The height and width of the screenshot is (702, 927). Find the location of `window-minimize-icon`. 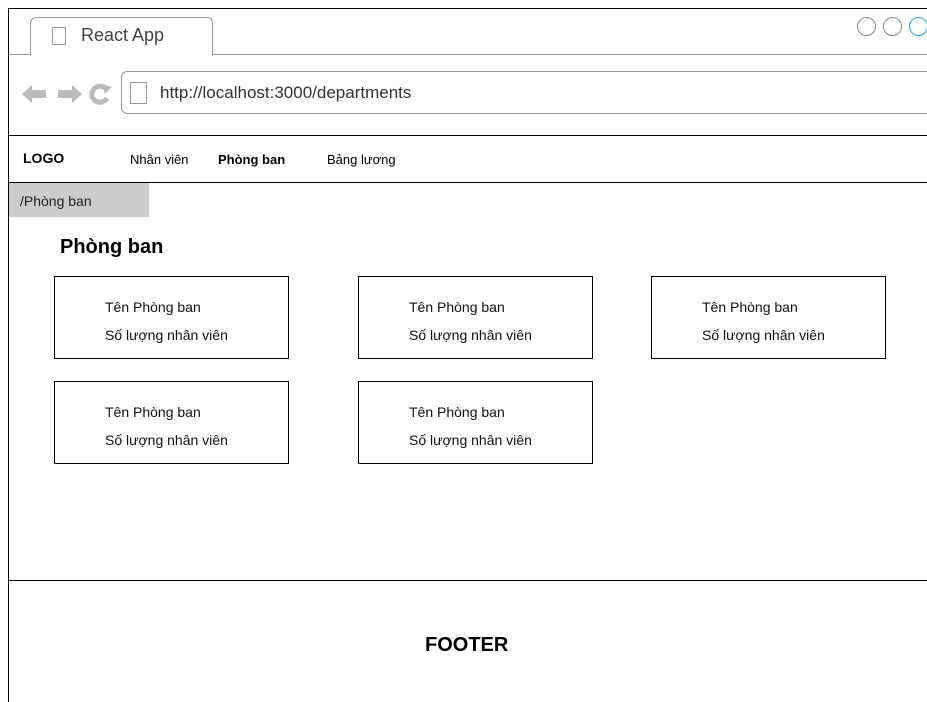

window-minimize-icon is located at coordinates (866, 26).